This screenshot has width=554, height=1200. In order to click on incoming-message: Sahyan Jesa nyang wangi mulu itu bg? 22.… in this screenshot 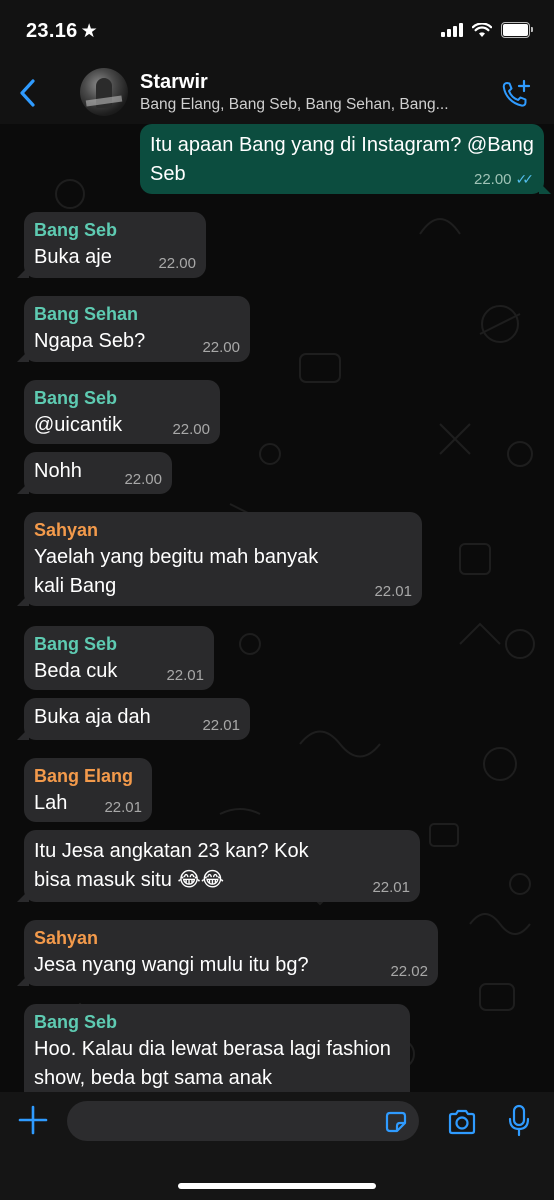, I will do `click(227, 953)`.